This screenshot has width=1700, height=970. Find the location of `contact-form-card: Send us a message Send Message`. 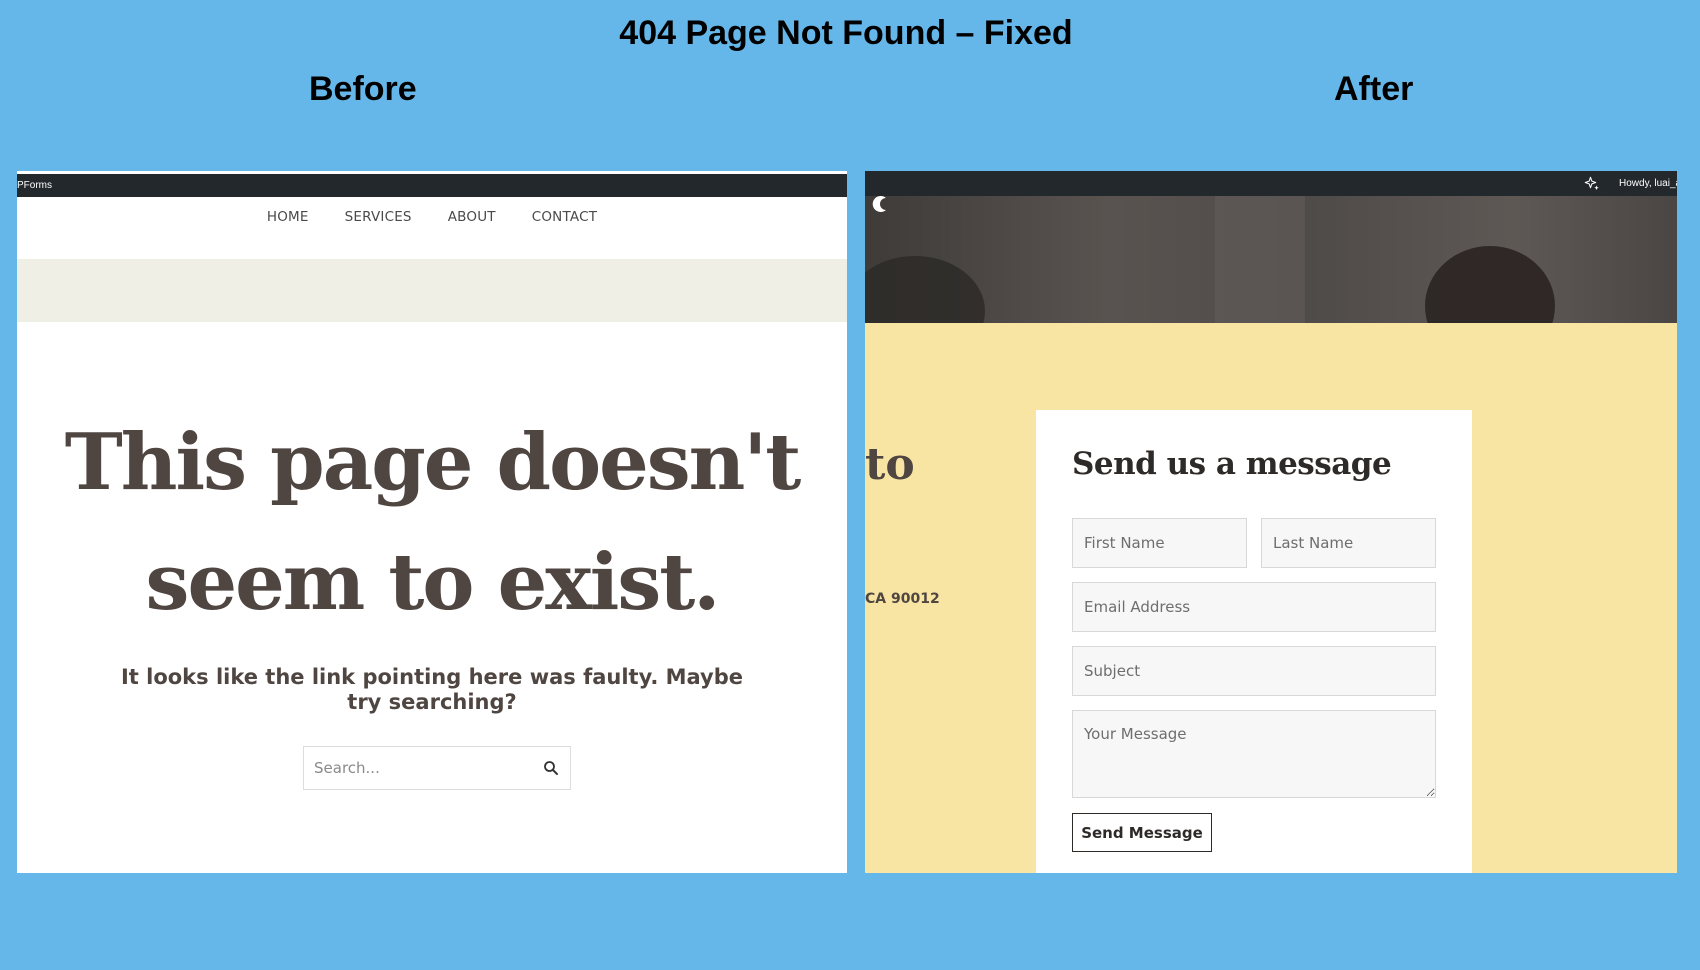

contact-form-card: Send us a message Send Message is located at coordinates (1254, 641).